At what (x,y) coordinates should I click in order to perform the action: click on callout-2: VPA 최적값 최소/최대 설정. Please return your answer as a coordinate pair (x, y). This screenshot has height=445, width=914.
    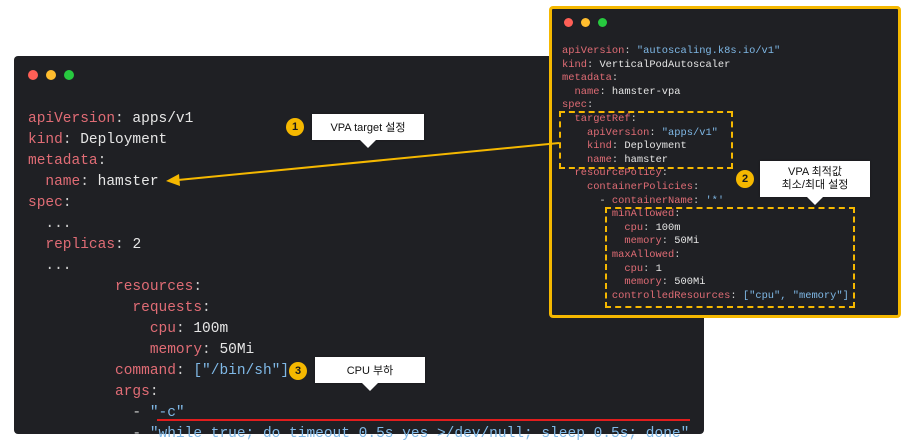
    Looking at the image, I should click on (815, 183).